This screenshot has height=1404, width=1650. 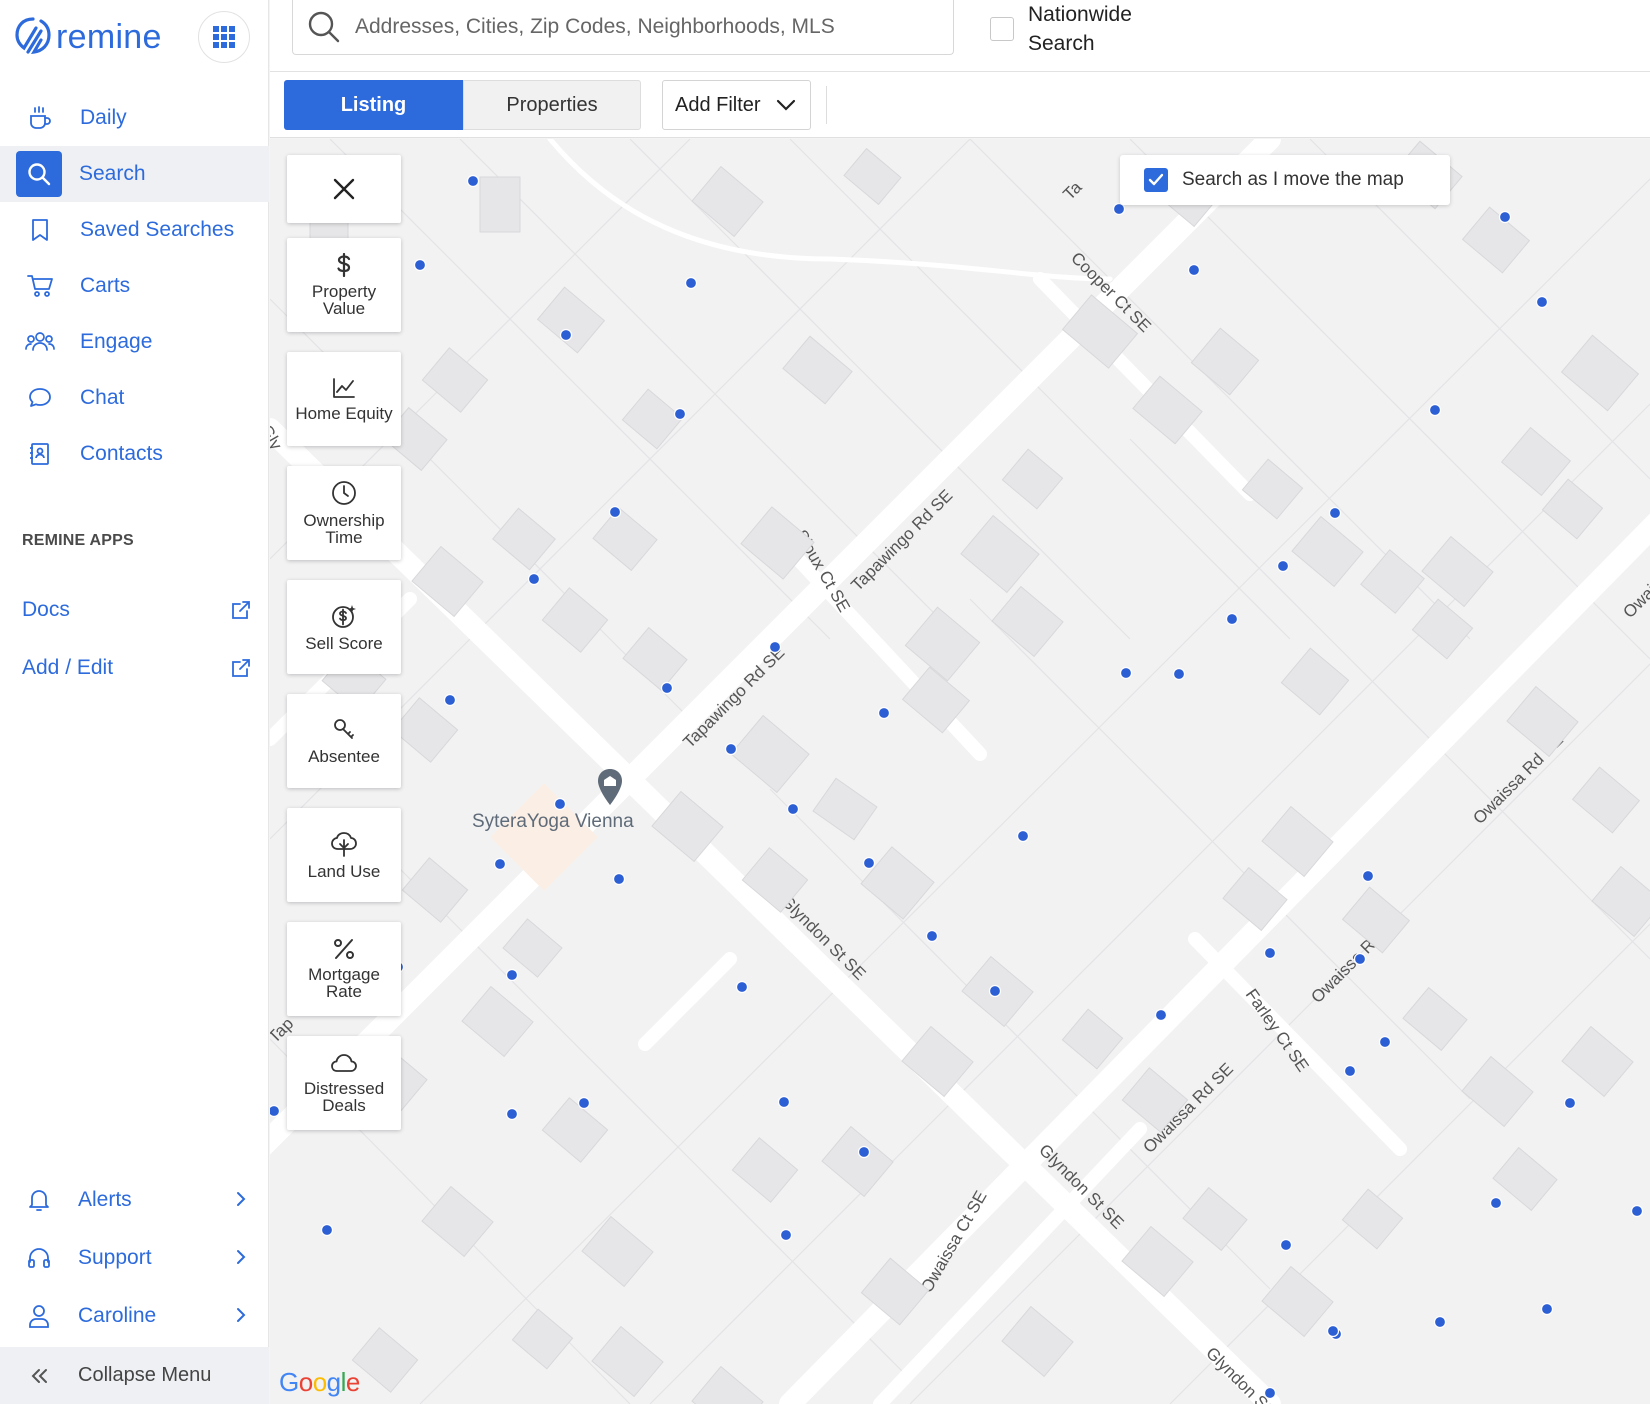 I want to click on search-box, so click(x=623, y=27).